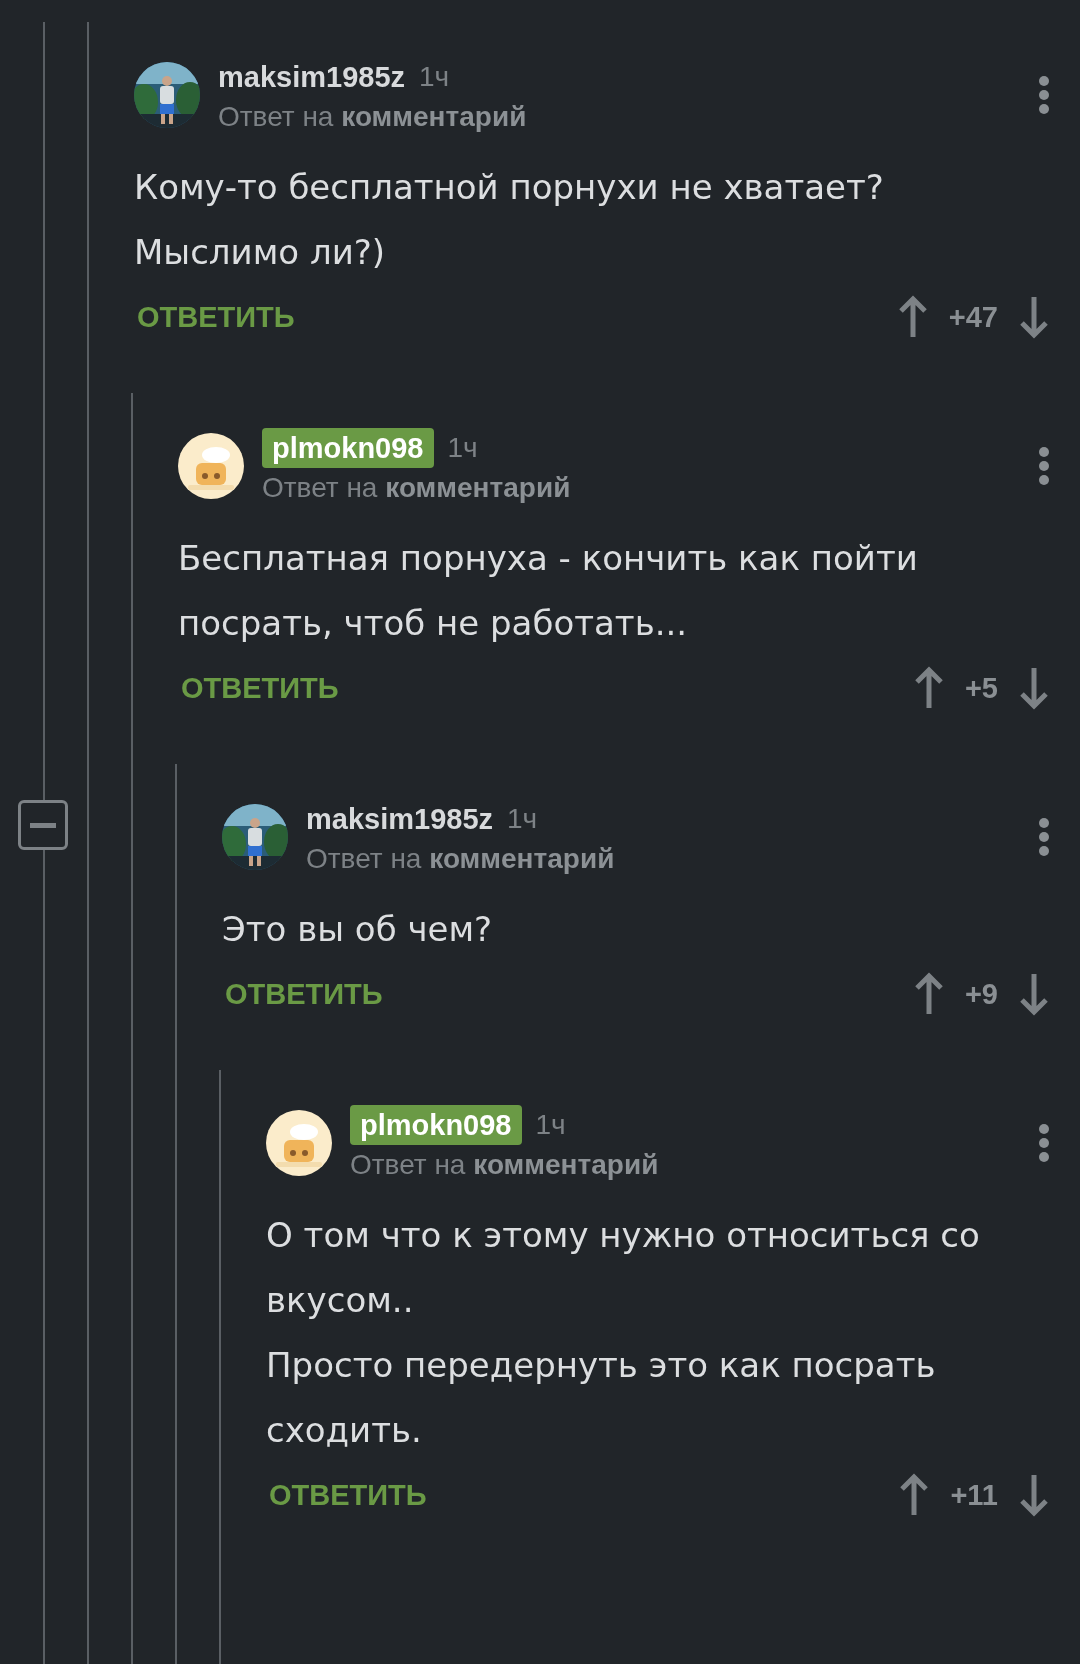 The image size is (1080, 1664). Describe the element at coordinates (623, 1333) in the screenshot. I see `comment-text: О том что к этому нужно относиться со вкусом.. Просто передернуть это как посрать сходить.` at that location.